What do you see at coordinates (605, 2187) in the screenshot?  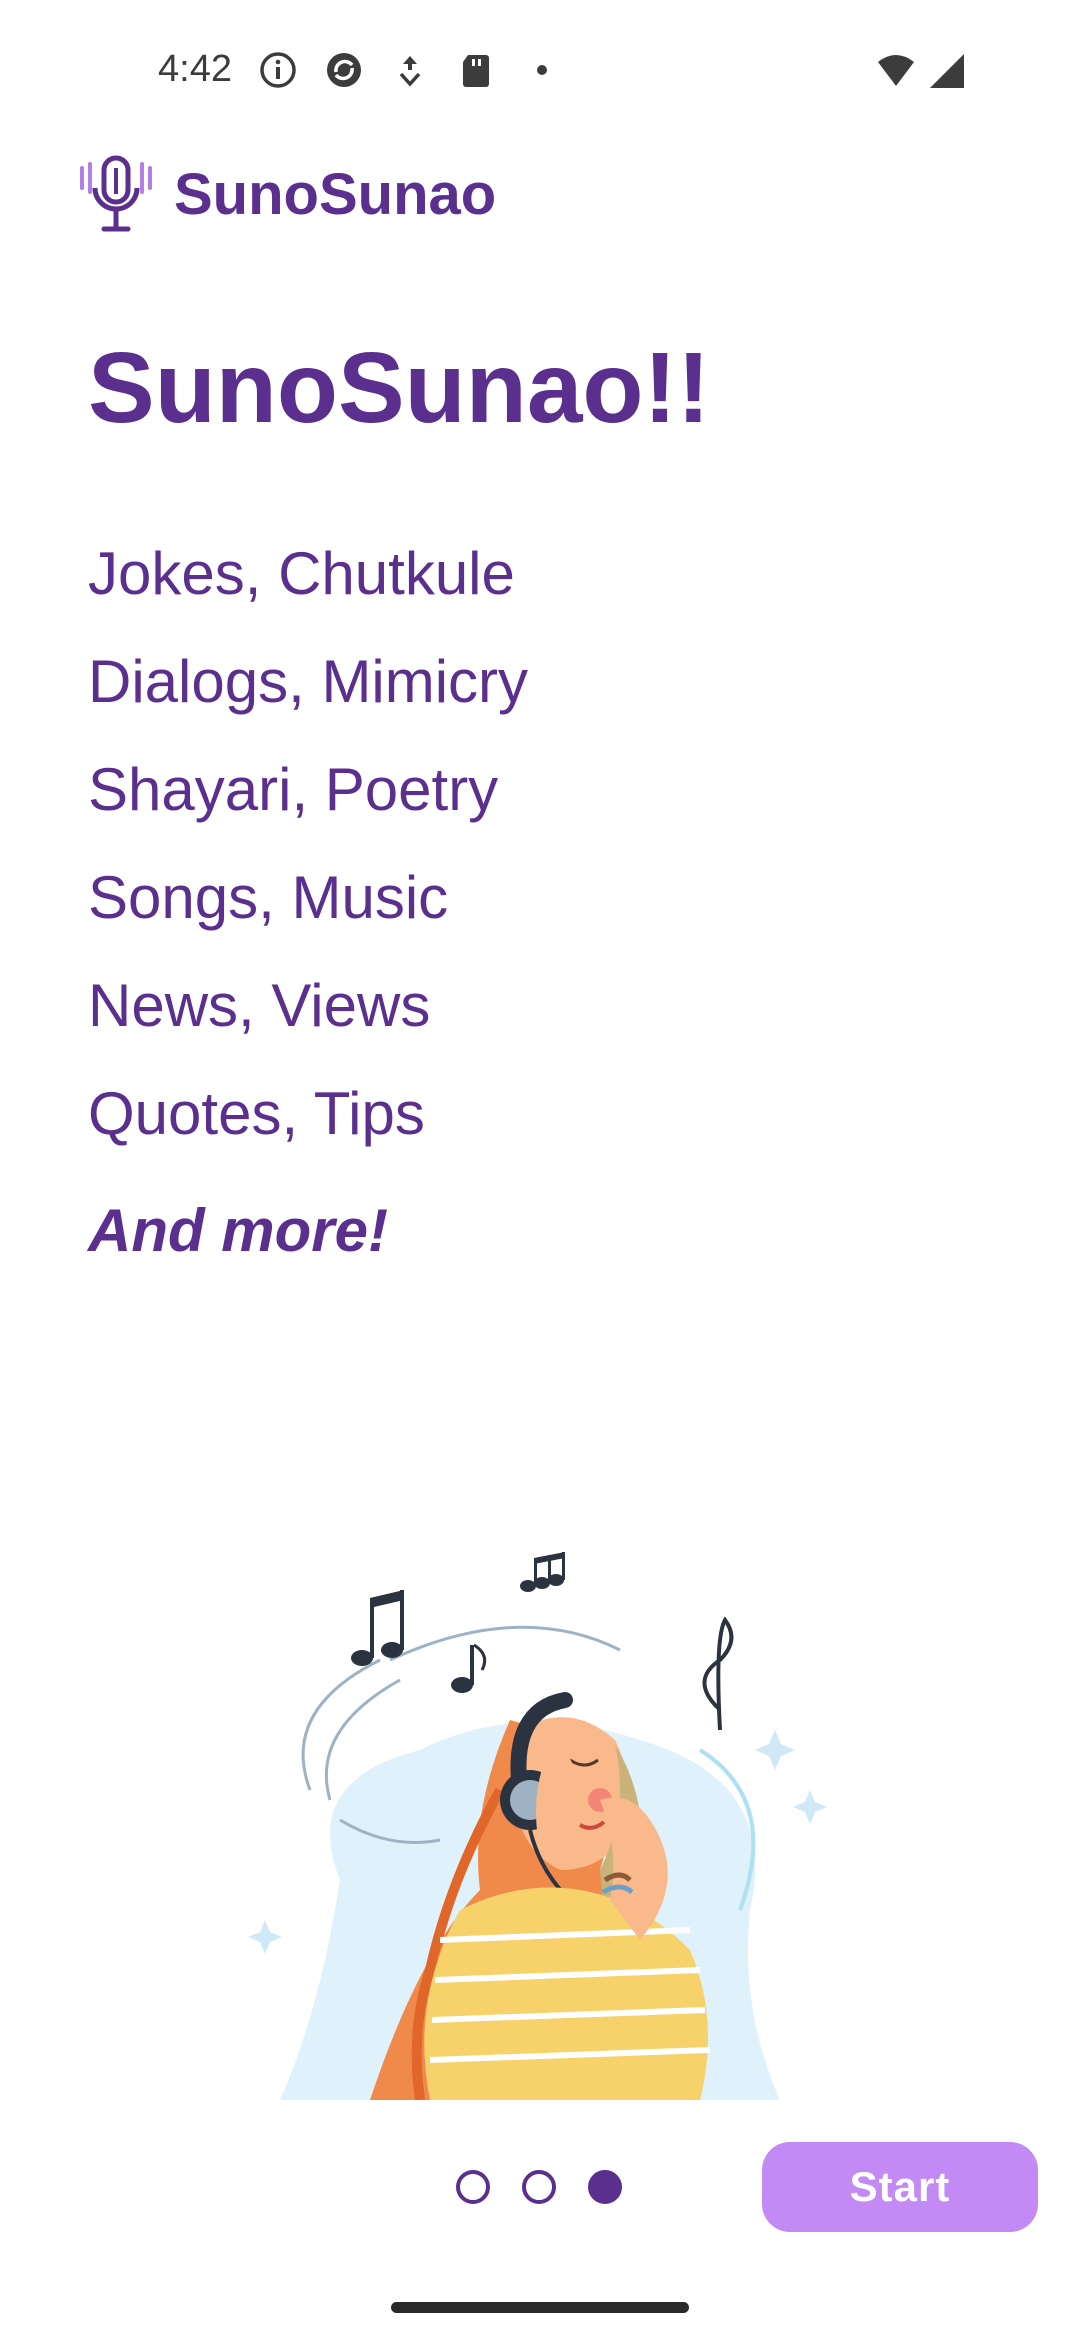 I see `page-dot-active` at bounding box center [605, 2187].